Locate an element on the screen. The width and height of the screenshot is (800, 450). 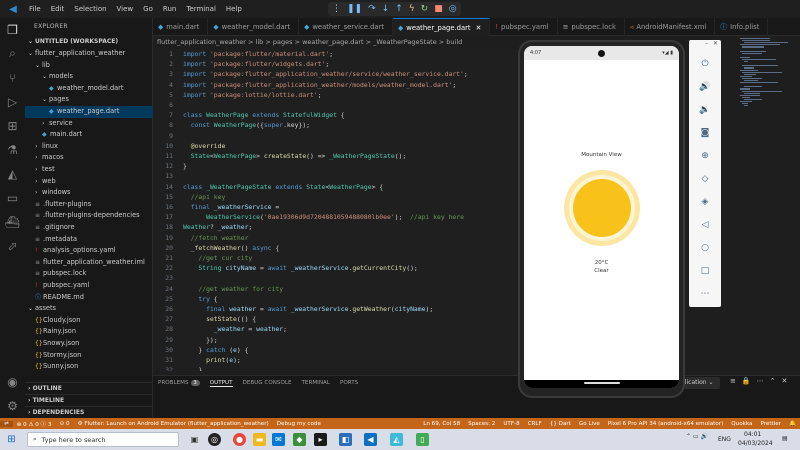
home-gesture-pill is located at coordinates (602, 383).